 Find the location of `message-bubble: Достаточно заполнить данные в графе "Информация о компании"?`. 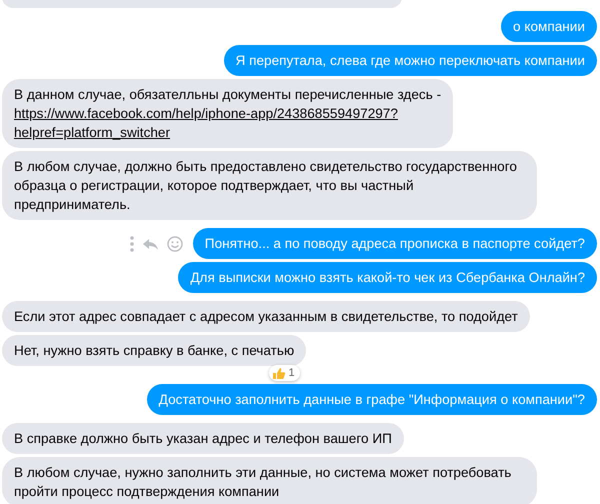

message-bubble: Достаточно заполнить данные в графе "Информация о компании"? is located at coordinates (371, 399).